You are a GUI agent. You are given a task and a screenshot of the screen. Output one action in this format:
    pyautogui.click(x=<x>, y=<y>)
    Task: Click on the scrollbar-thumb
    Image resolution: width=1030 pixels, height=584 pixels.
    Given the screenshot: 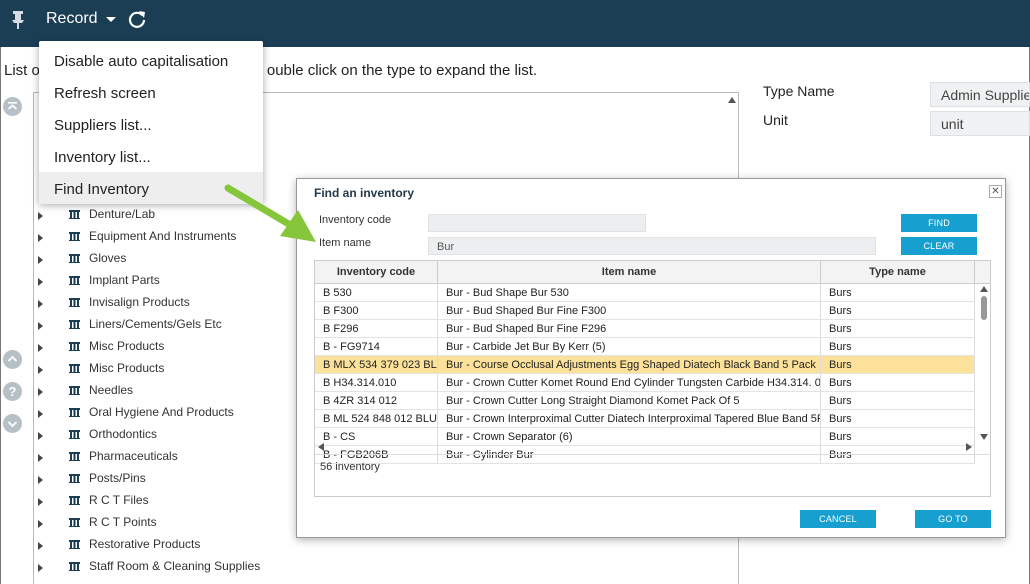 What is the action you would take?
    pyautogui.click(x=984, y=308)
    